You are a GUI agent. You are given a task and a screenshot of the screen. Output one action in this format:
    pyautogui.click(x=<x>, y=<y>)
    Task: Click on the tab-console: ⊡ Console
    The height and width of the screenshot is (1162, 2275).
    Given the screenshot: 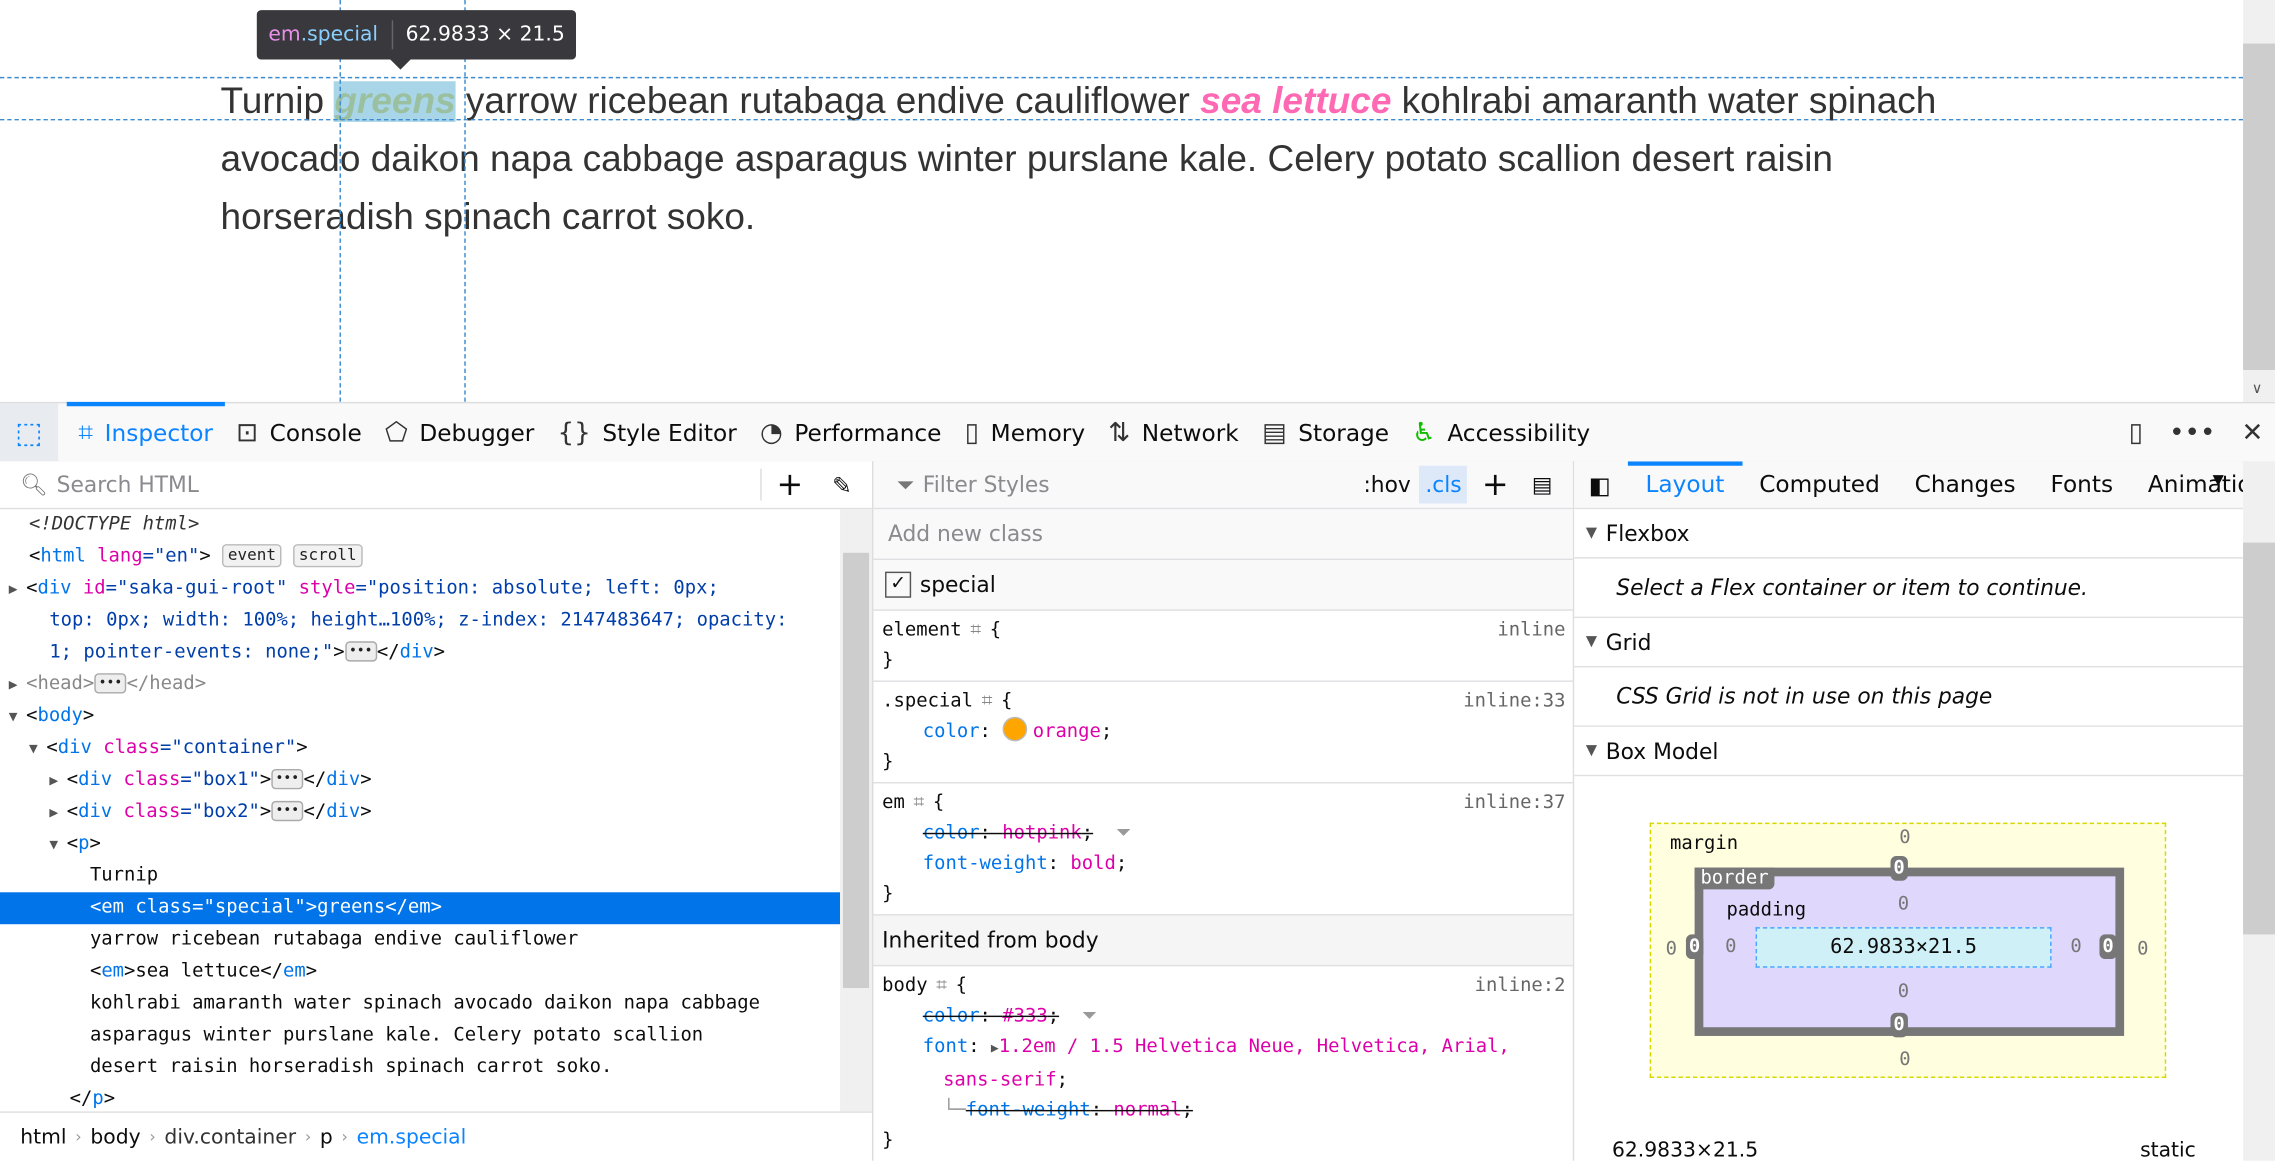 What is the action you would take?
    pyautogui.click(x=299, y=432)
    